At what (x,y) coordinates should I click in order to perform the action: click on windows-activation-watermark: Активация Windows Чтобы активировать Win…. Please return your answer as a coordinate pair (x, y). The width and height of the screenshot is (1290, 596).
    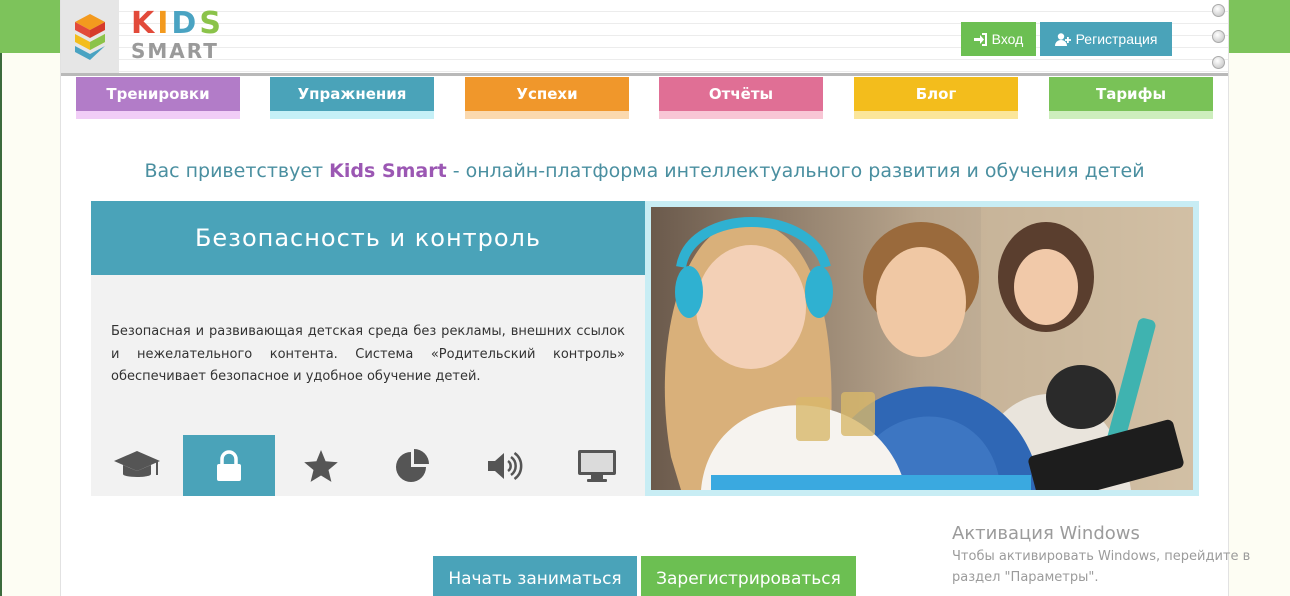
    Looking at the image, I should click on (1101, 555).